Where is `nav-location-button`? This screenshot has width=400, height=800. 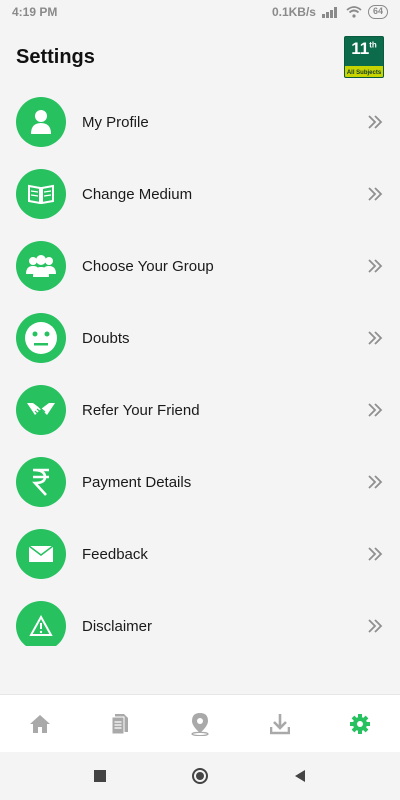 nav-location-button is located at coordinates (200, 724).